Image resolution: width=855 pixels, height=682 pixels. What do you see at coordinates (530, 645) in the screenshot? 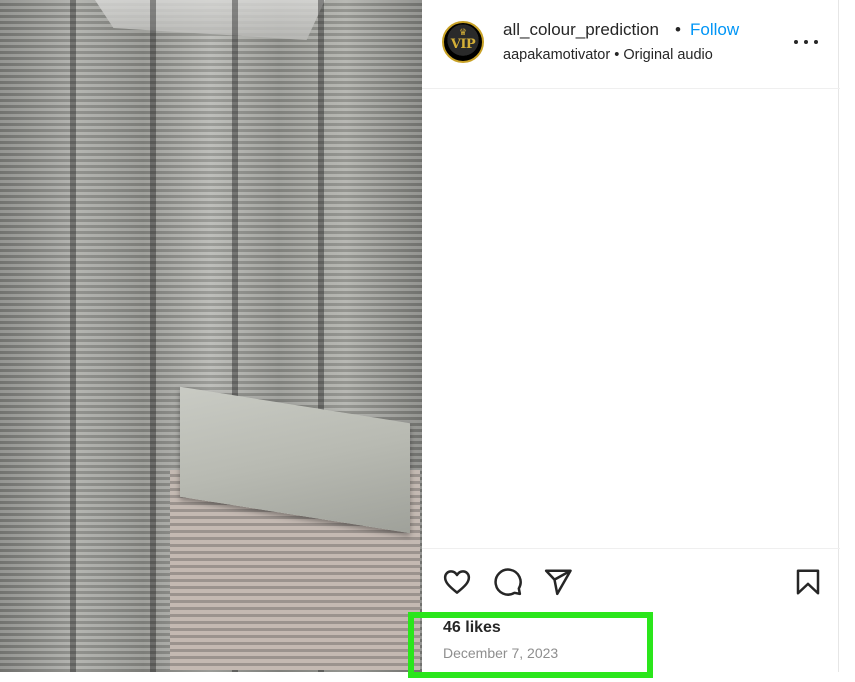
I see `highlight-box` at bounding box center [530, 645].